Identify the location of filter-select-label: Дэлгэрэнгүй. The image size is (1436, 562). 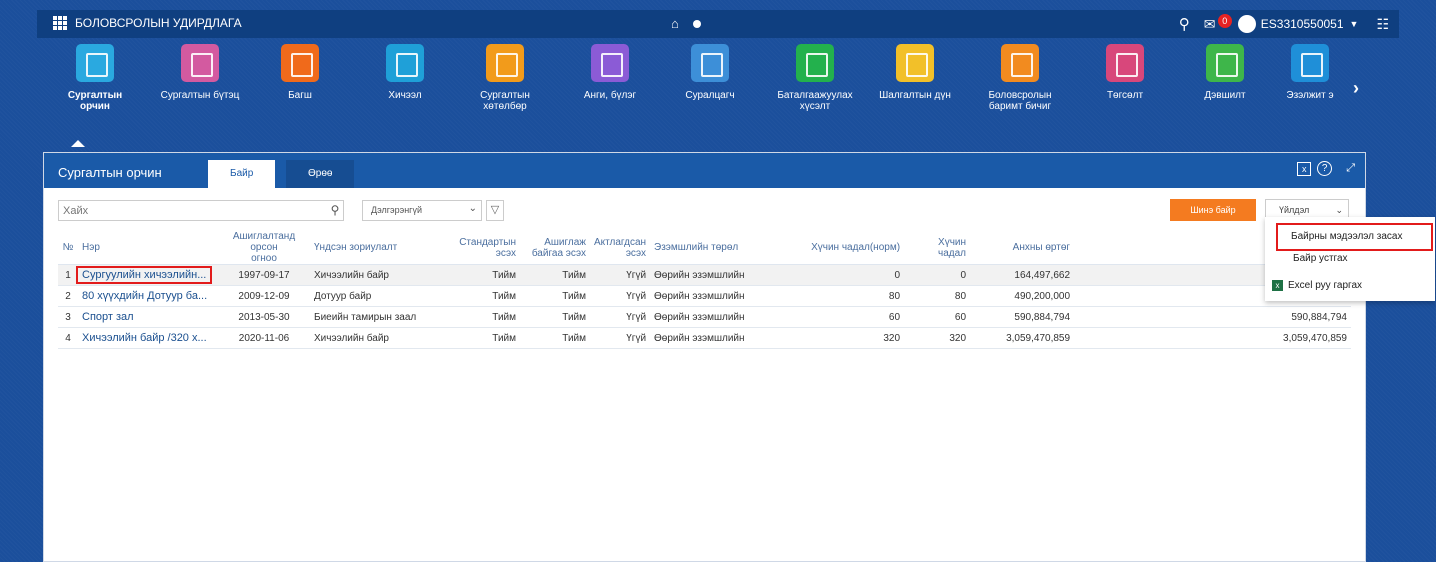
(396, 210).